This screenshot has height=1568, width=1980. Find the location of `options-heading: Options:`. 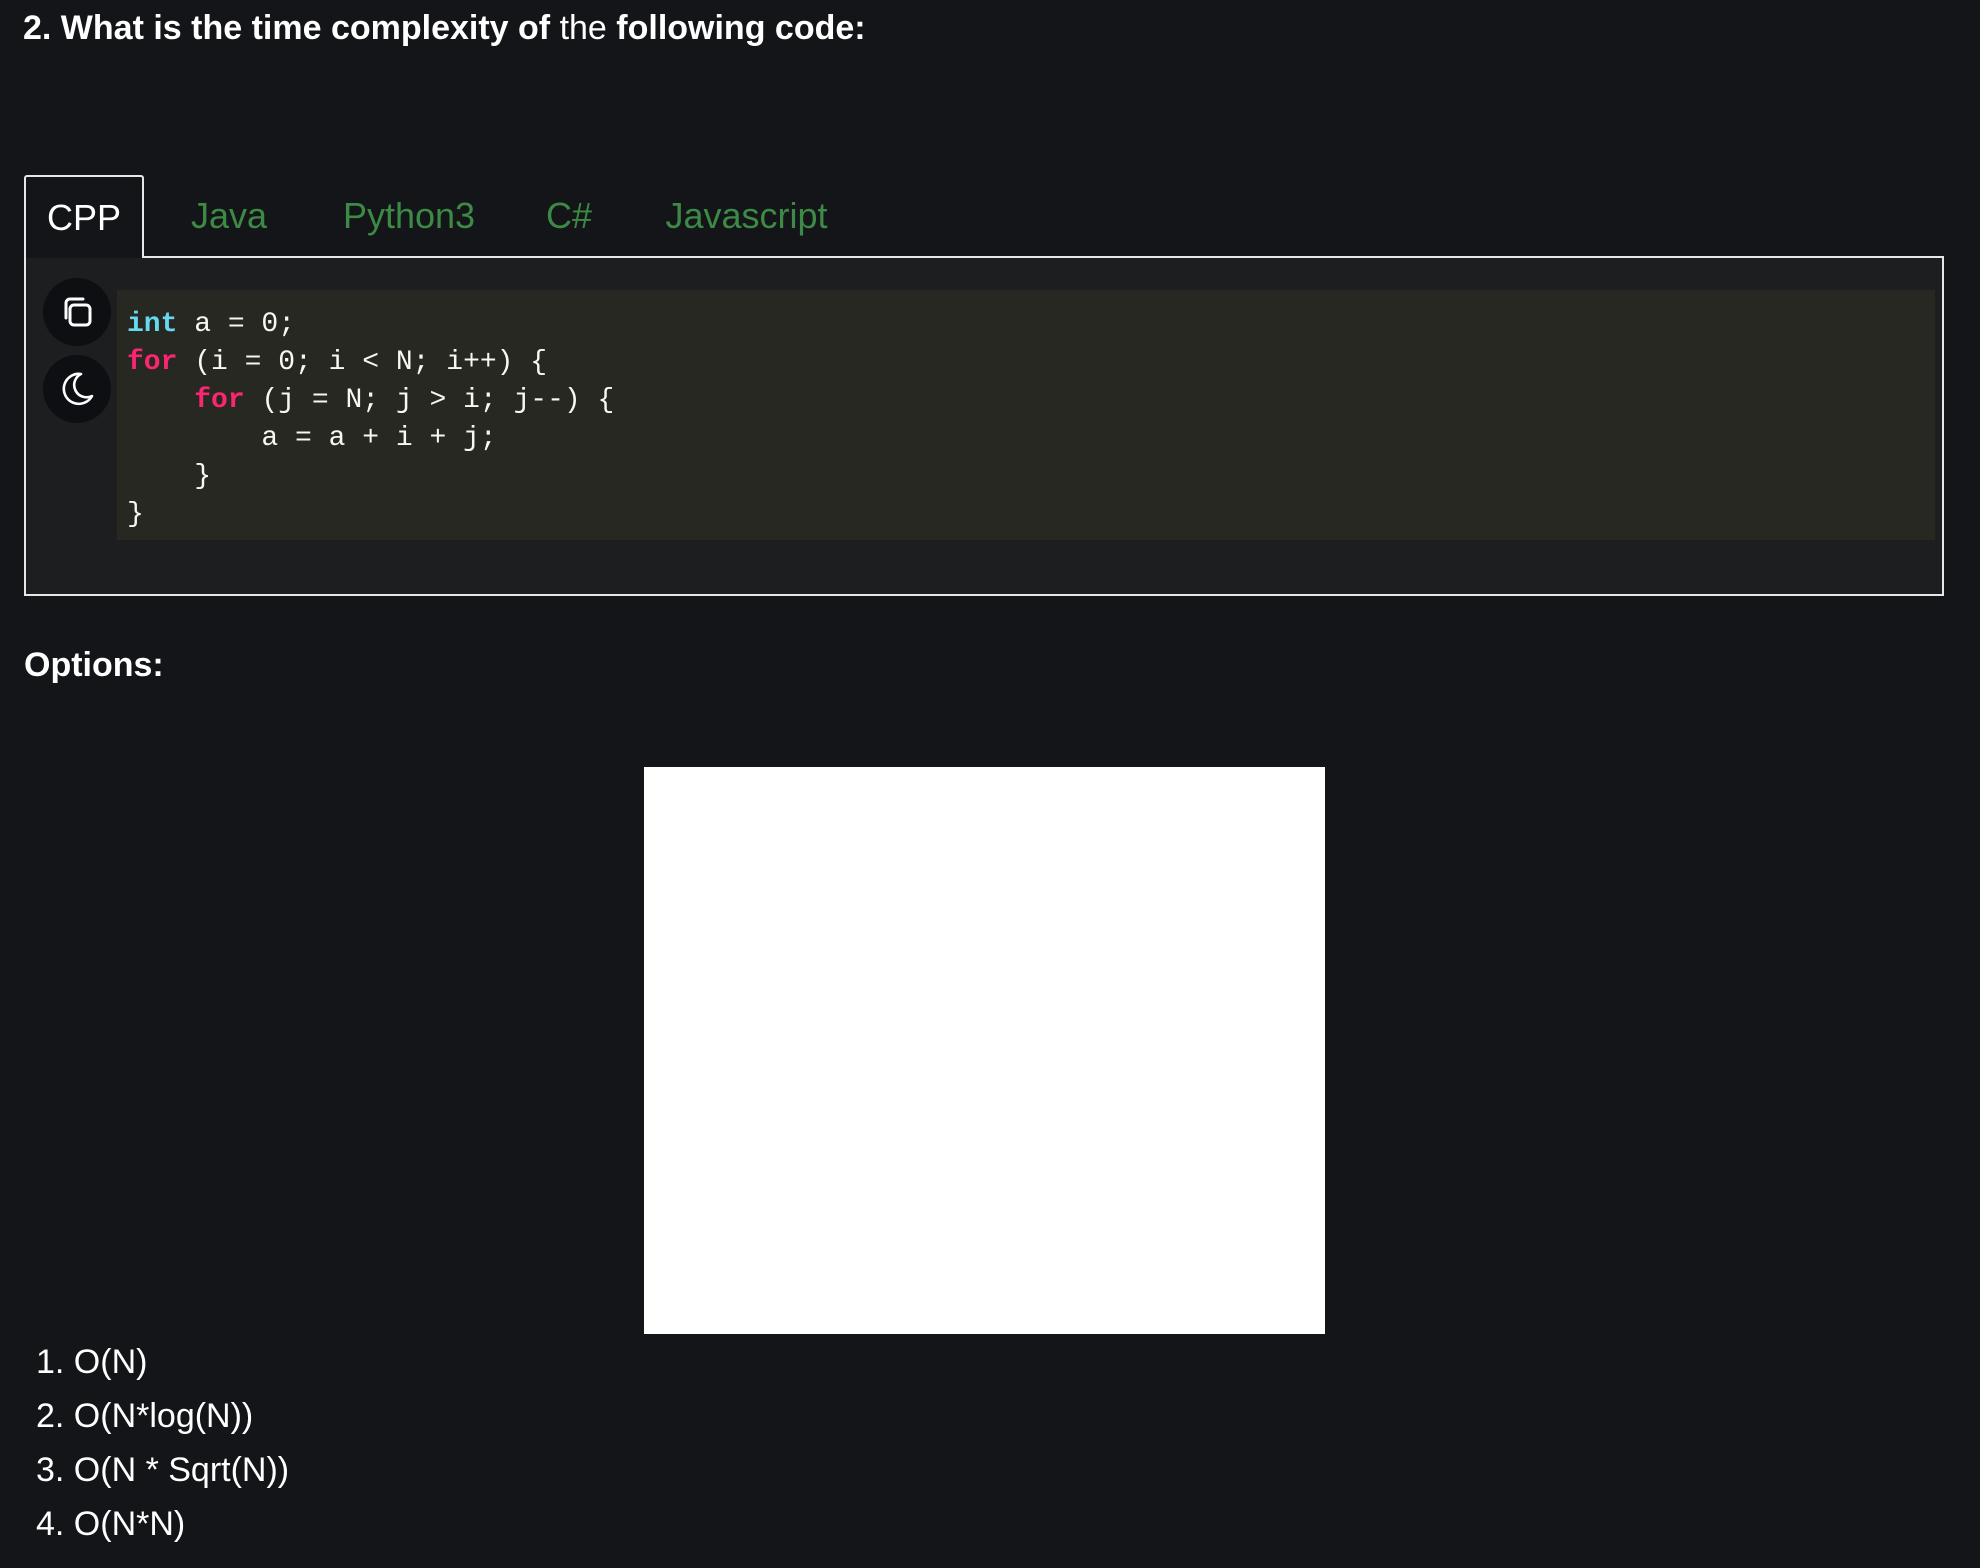

options-heading: Options: is located at coordinates (94, 665).